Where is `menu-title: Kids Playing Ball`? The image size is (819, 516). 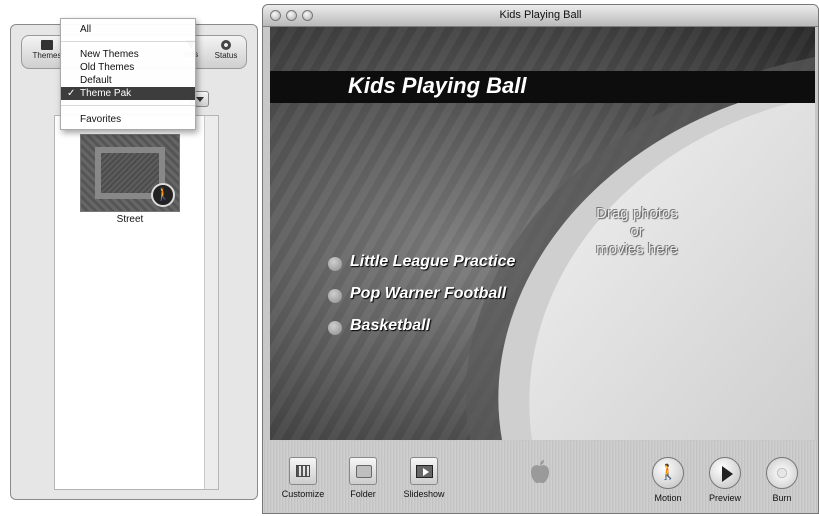 menu-title: Kids Playing Ball is located at coordinates (437, 85).